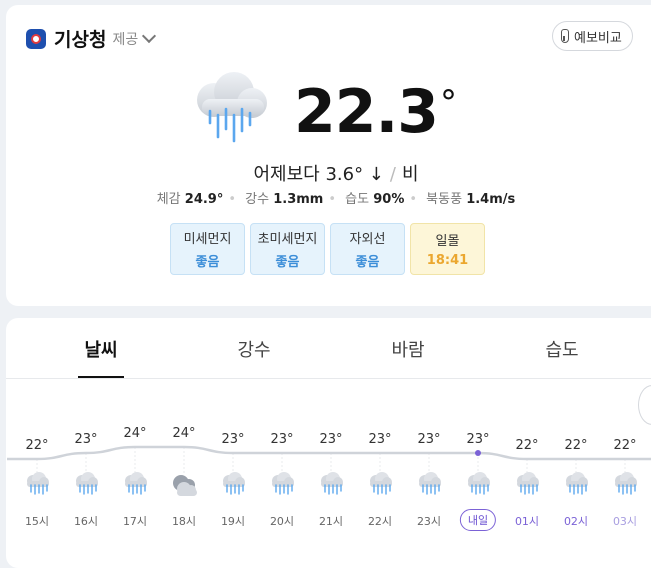 The width and height of the screenshot is (651, 568). Describe the element at coordinates (598, 38) in the screenshot. I see `forecast-compare-label: 예보비교` at that location.